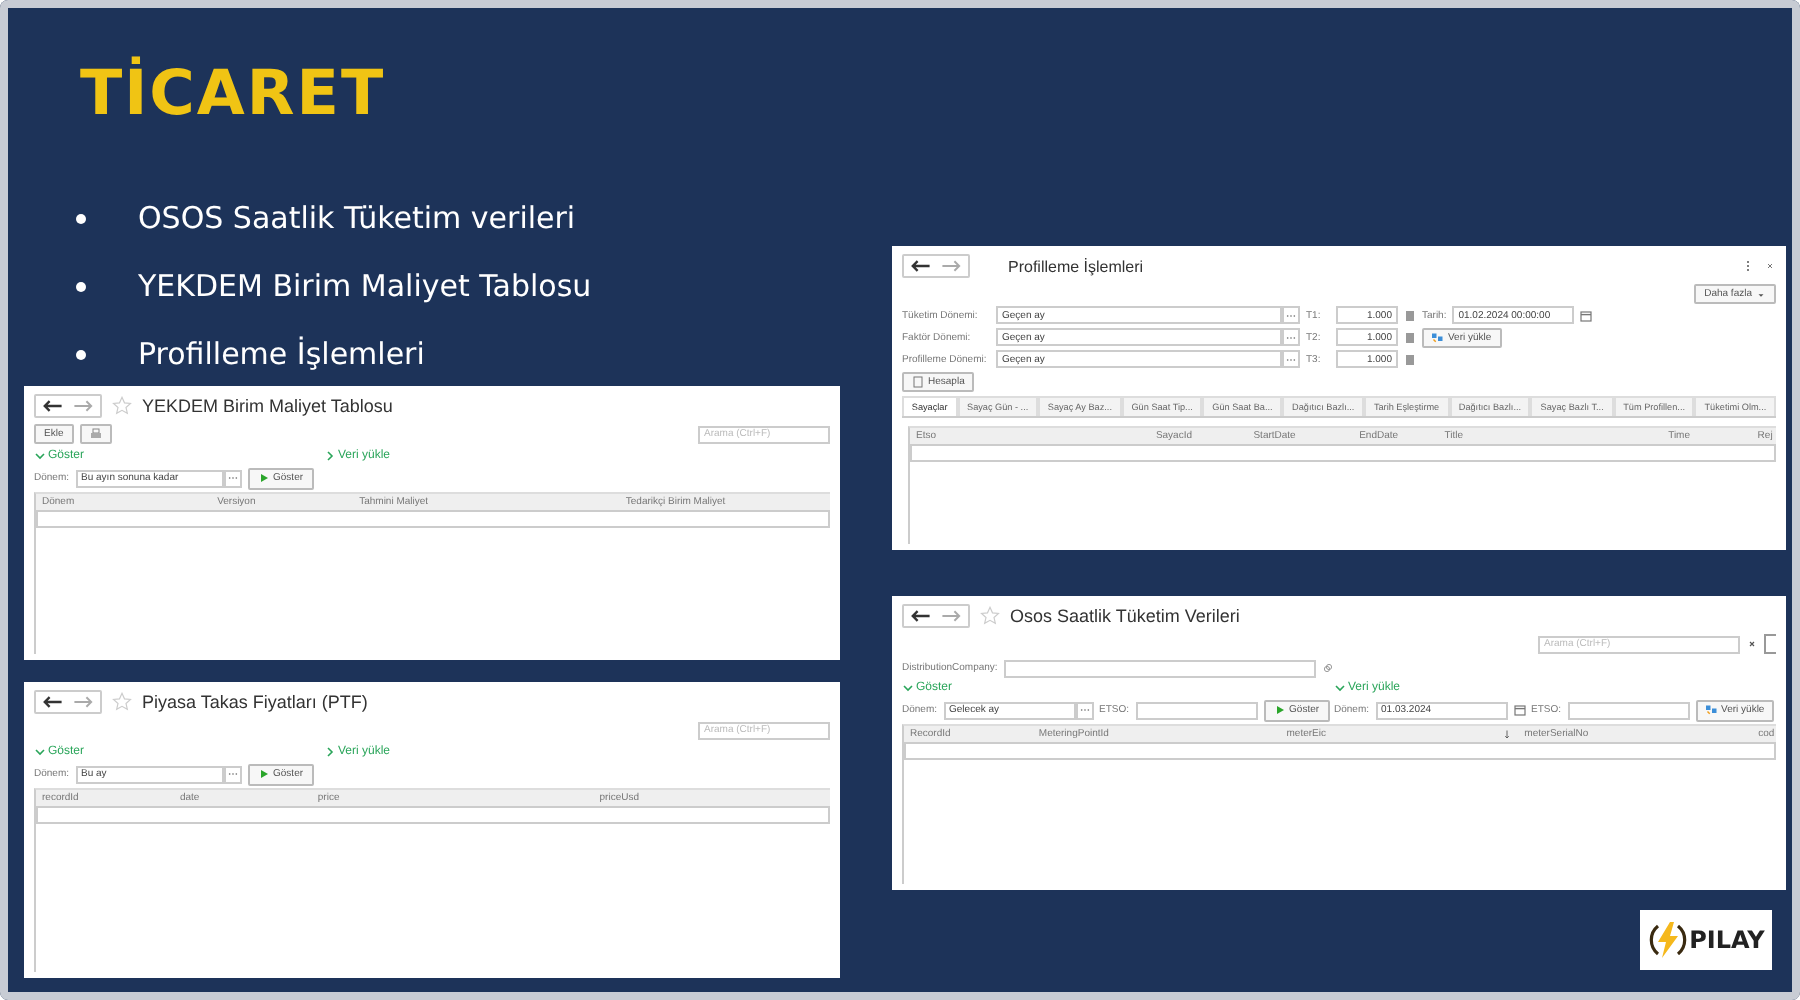  I want to click on window-title: Osos Saatlik Tüketim Verileri, so click(1125, 616).